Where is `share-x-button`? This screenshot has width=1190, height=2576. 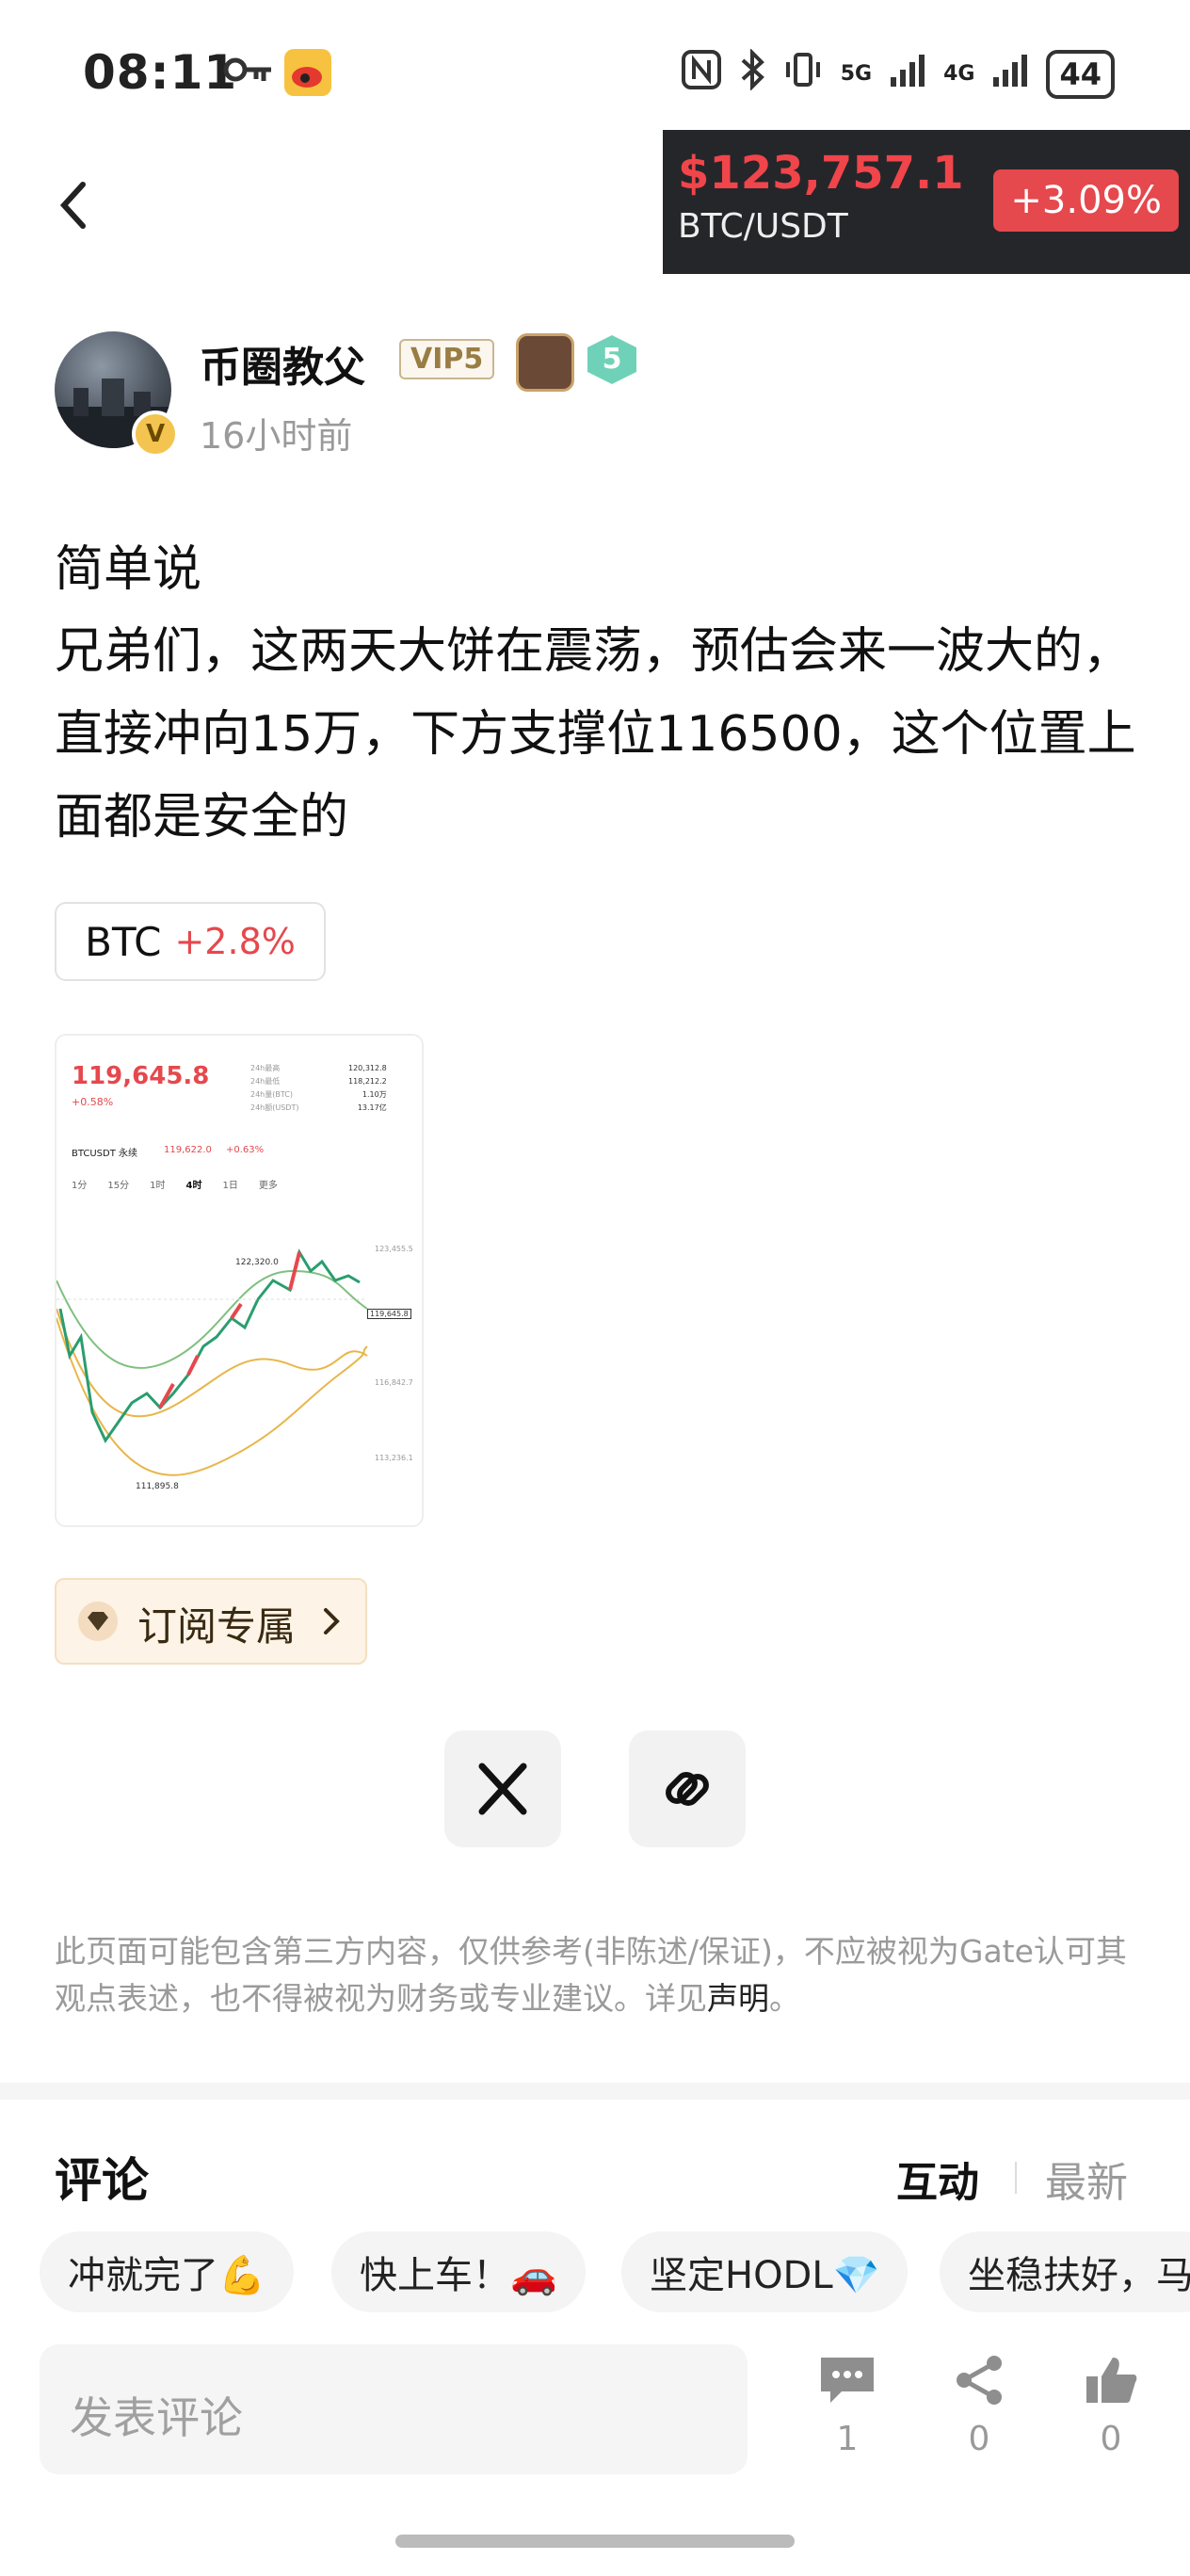 share-x-button is located at coordinates (503, 1789).